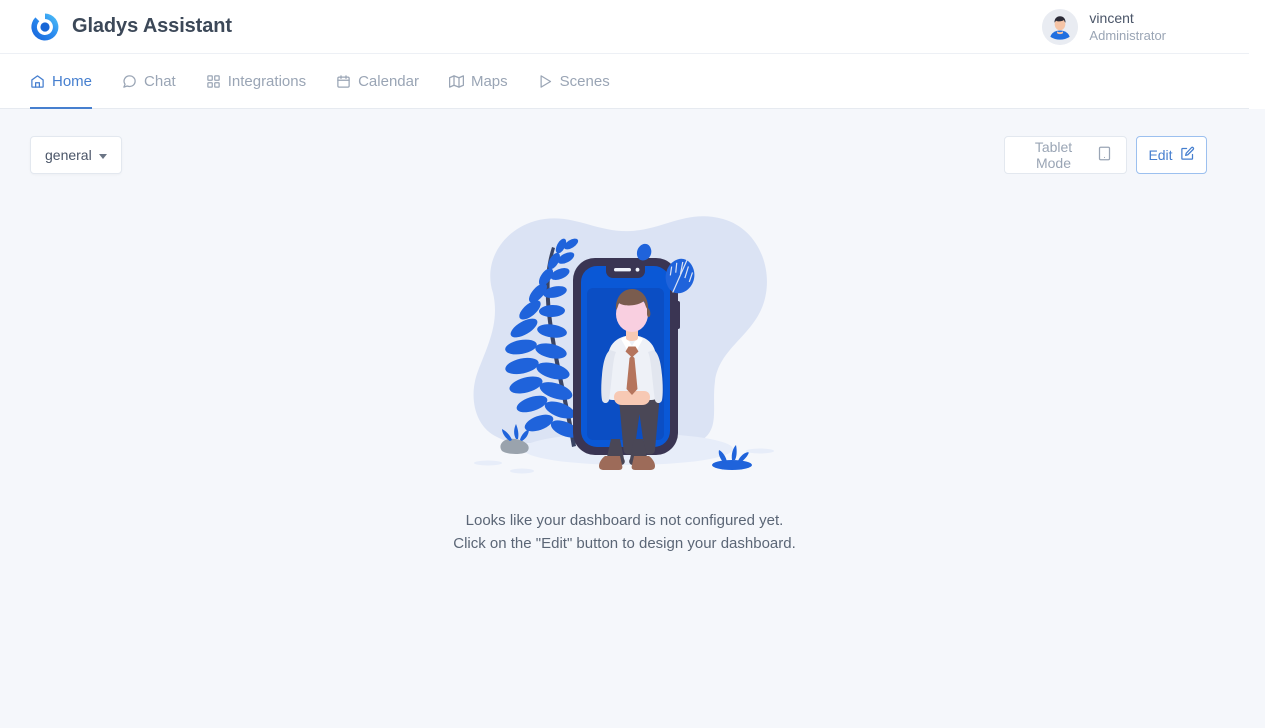  What do you see at coordinates (129, 81) in the screenshot?
I see `chat-icon` at bounding box center [129, 81].